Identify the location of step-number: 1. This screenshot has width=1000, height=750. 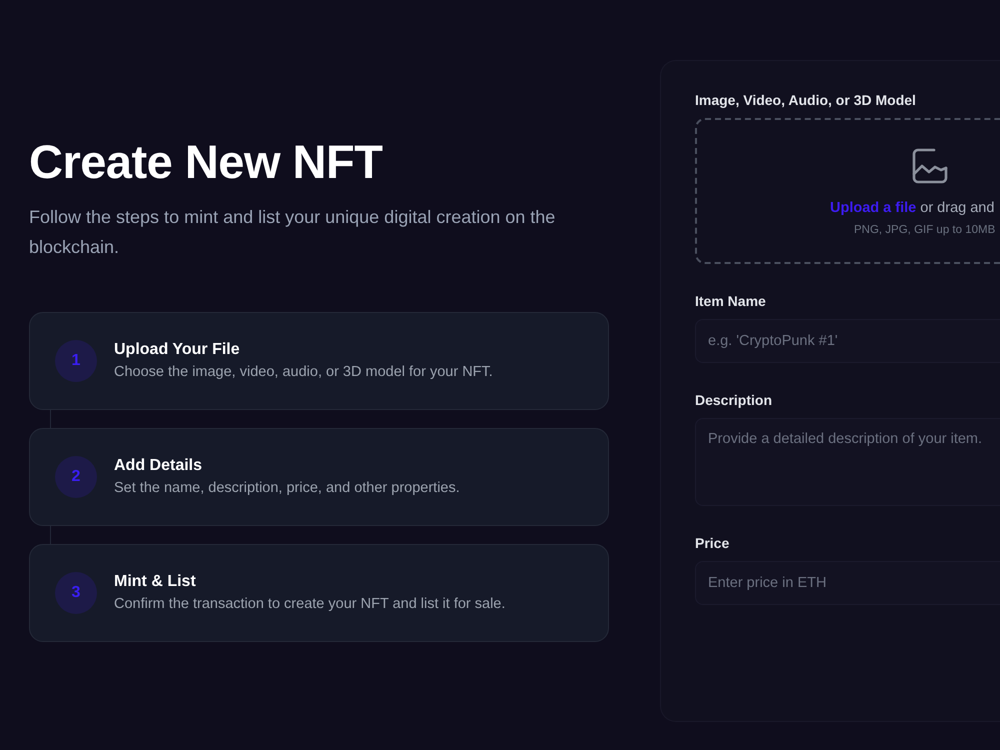
(76, 361).